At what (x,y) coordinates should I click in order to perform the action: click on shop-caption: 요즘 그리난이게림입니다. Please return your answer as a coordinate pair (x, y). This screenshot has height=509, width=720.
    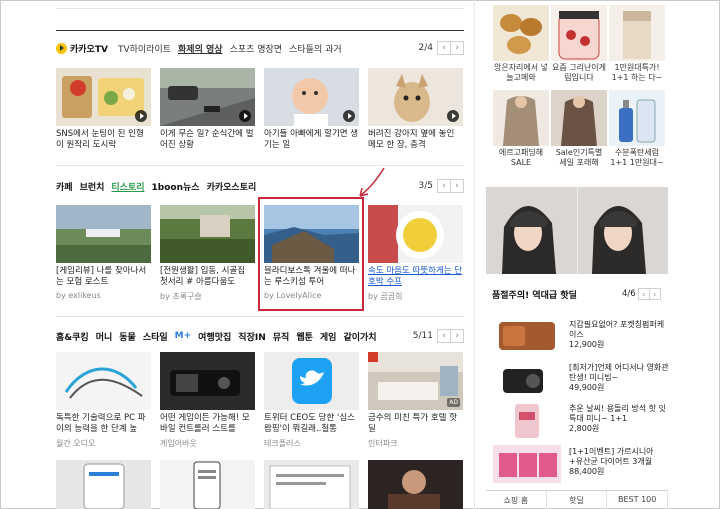
    Looking at the image, I should click on (579, 73).